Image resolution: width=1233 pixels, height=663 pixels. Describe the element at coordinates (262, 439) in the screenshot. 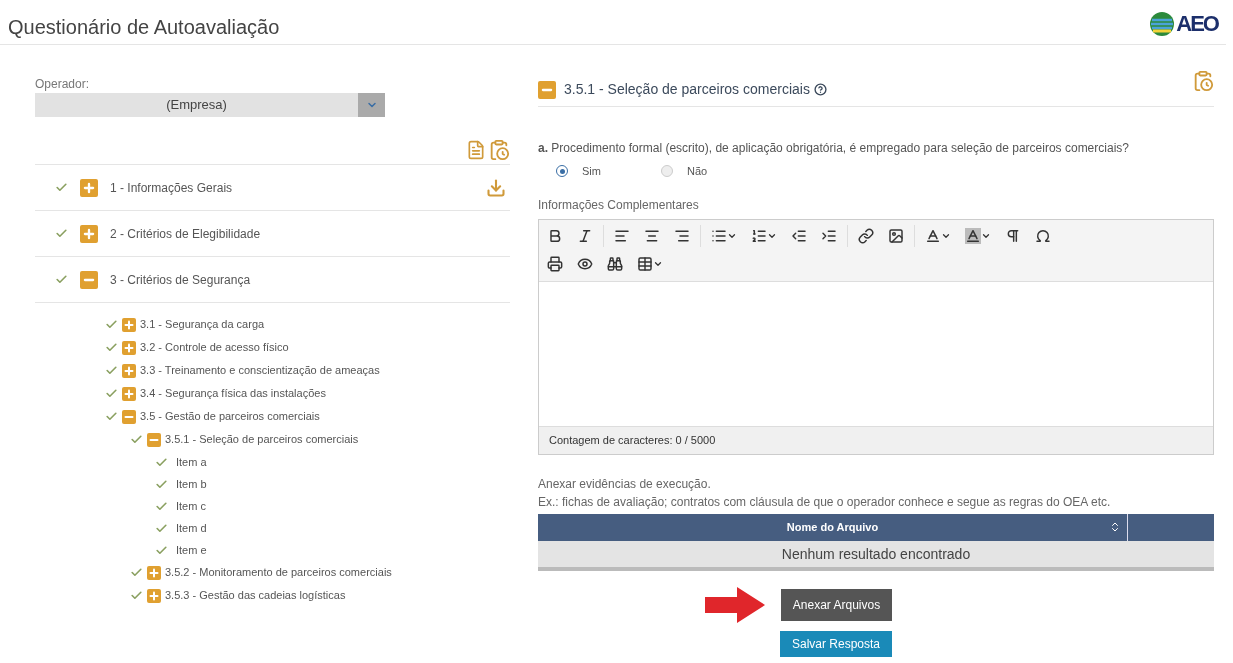

I see `tree-item: 3.5.1 - Seleção de parceiros comerciais` at that location.